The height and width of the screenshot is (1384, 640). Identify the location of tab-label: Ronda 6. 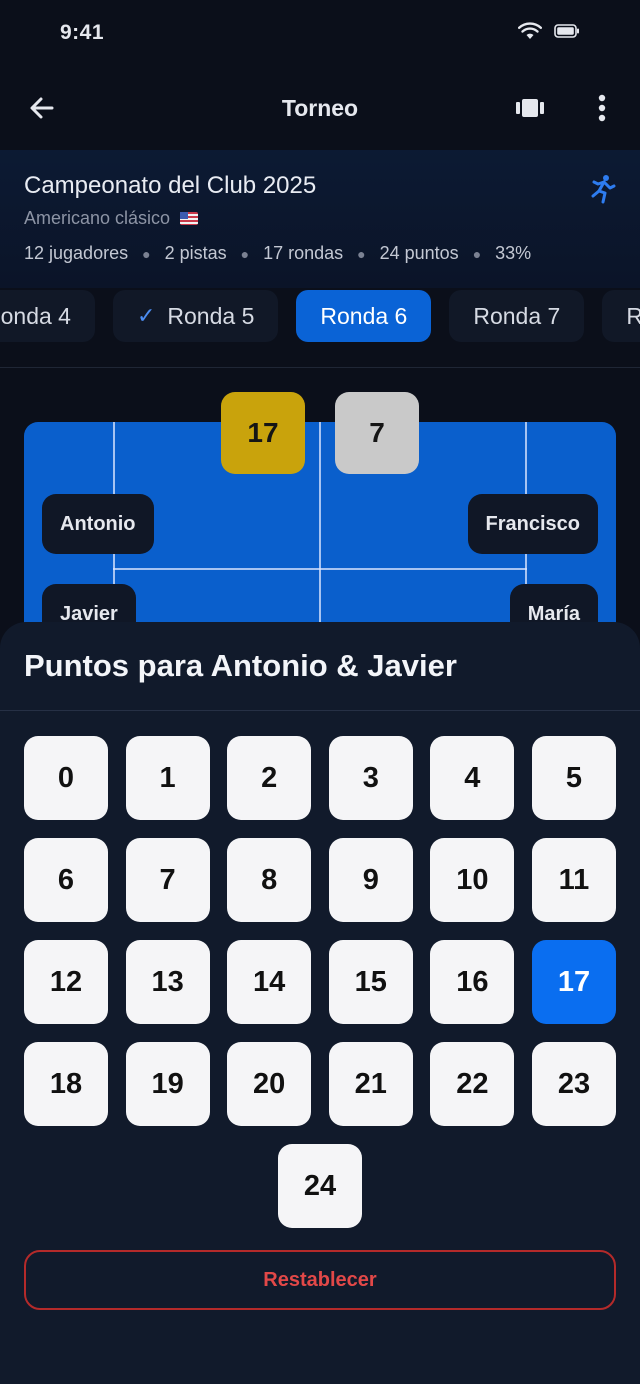
(364, 315).